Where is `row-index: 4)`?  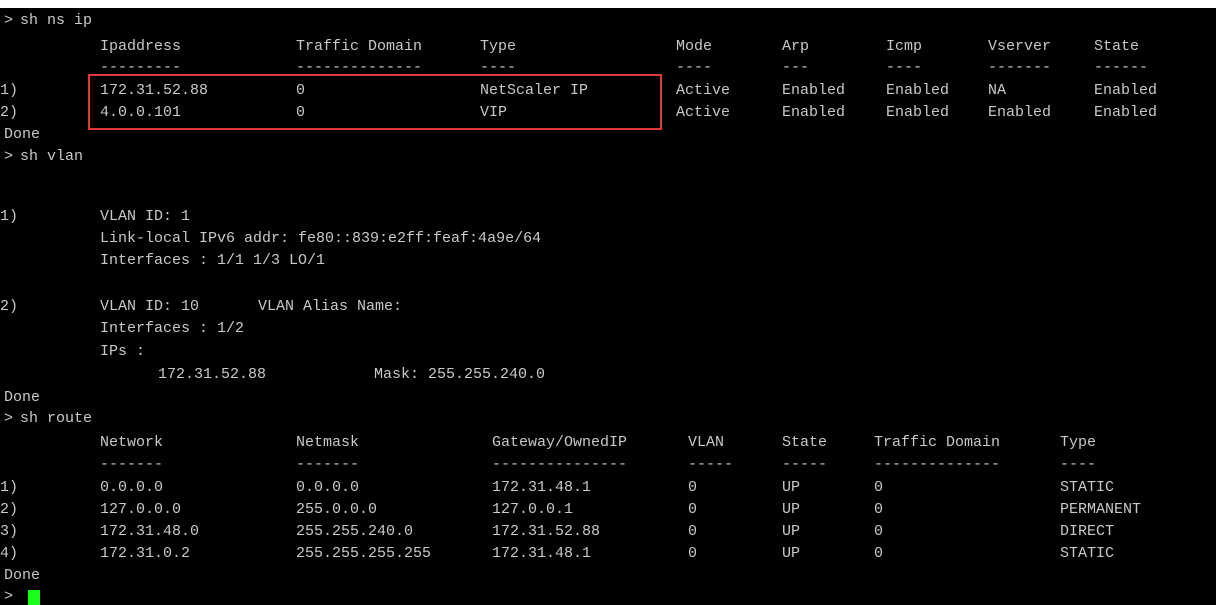
row-index: 4) is located at coordinates (9, 553).